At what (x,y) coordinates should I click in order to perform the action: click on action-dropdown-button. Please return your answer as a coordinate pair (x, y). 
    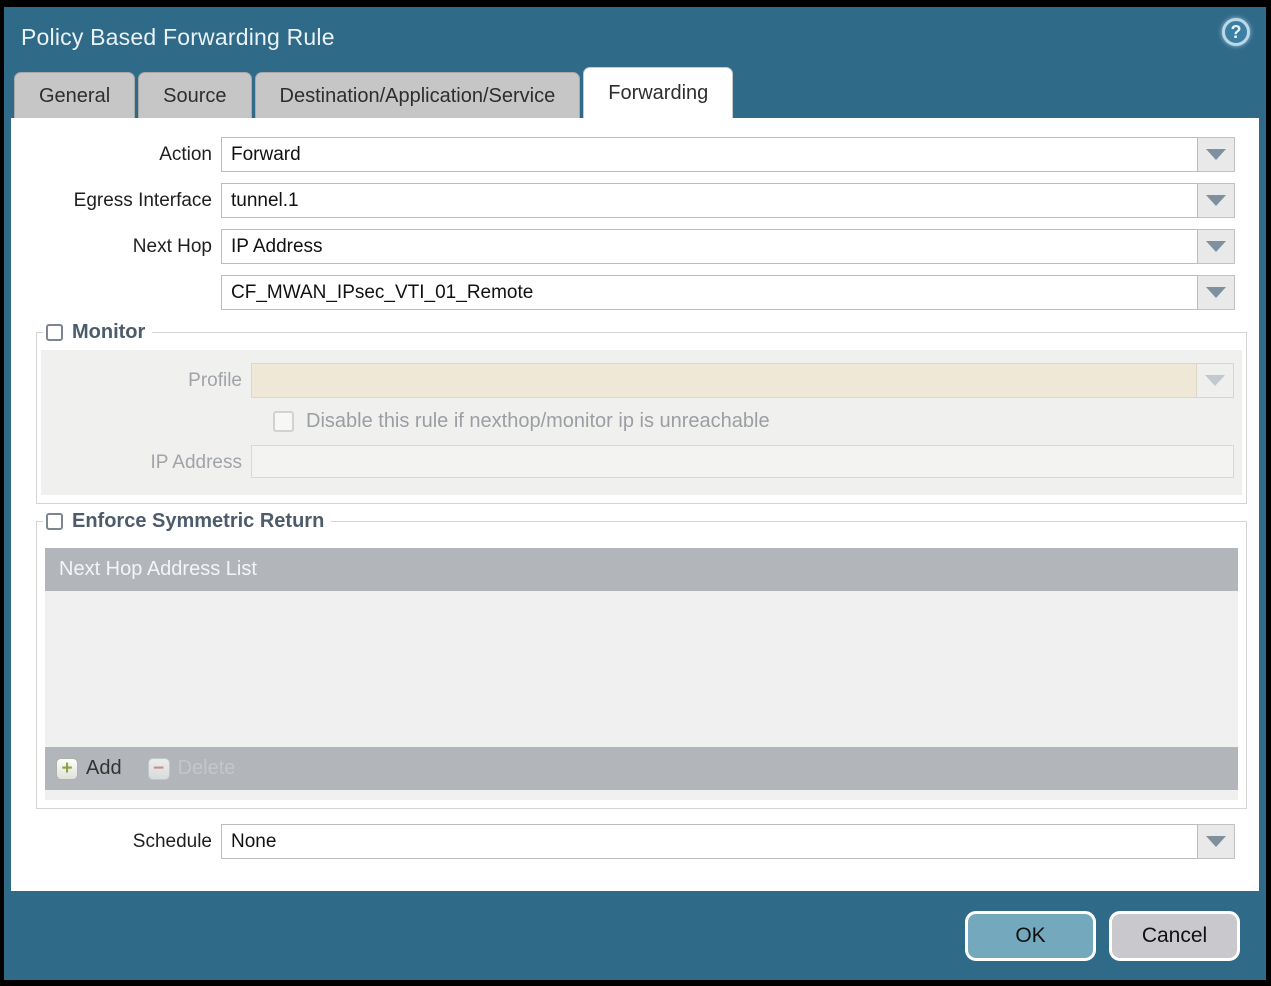
    Looking at the image, I should click on (1216, 154).